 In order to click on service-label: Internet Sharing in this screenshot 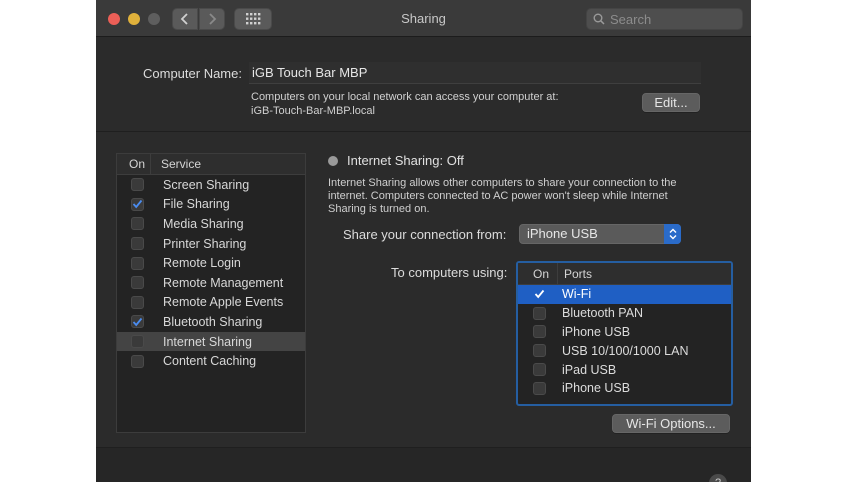, I will do `click(207, 341)`.